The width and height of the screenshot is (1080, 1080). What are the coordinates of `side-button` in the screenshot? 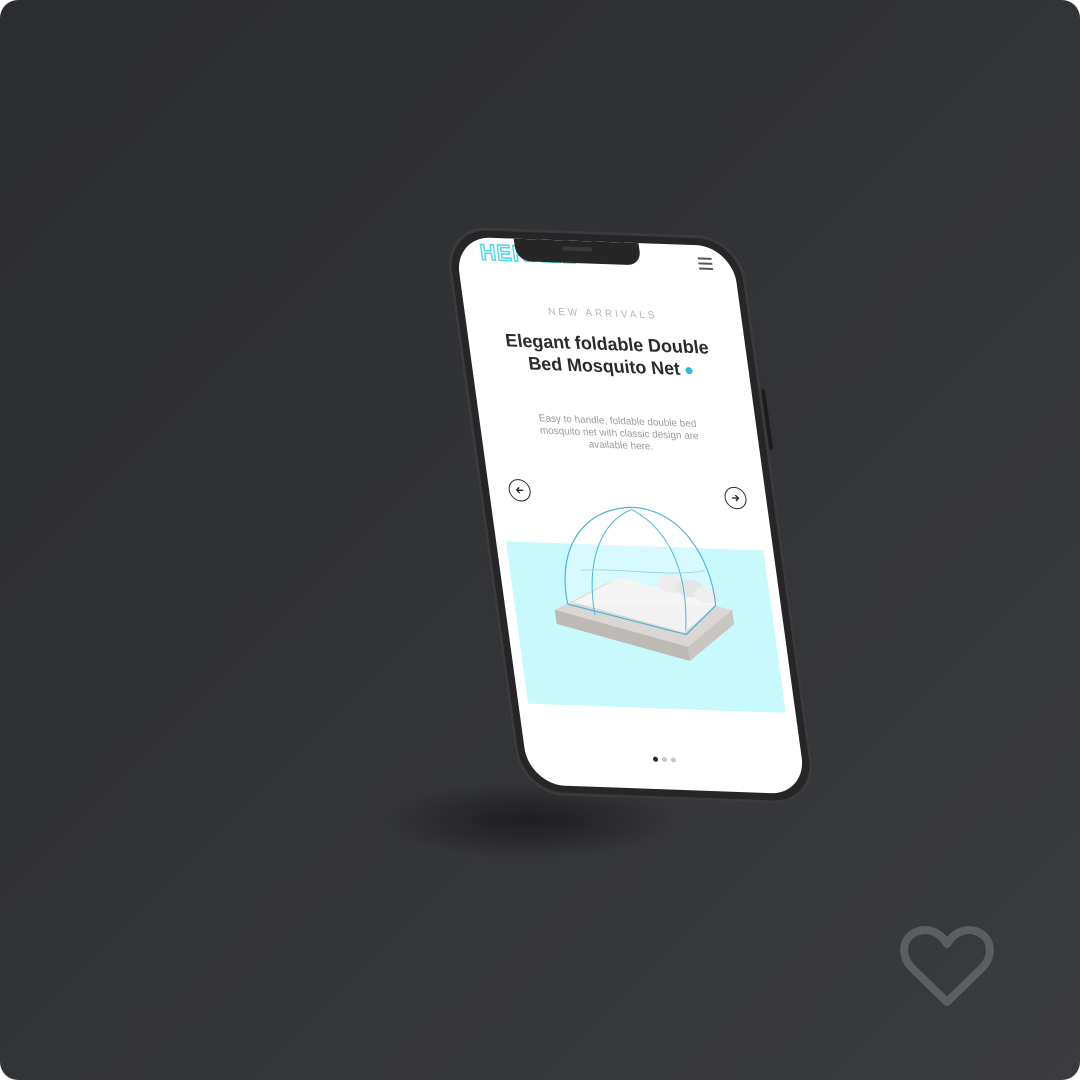 It's located at (767, 419).